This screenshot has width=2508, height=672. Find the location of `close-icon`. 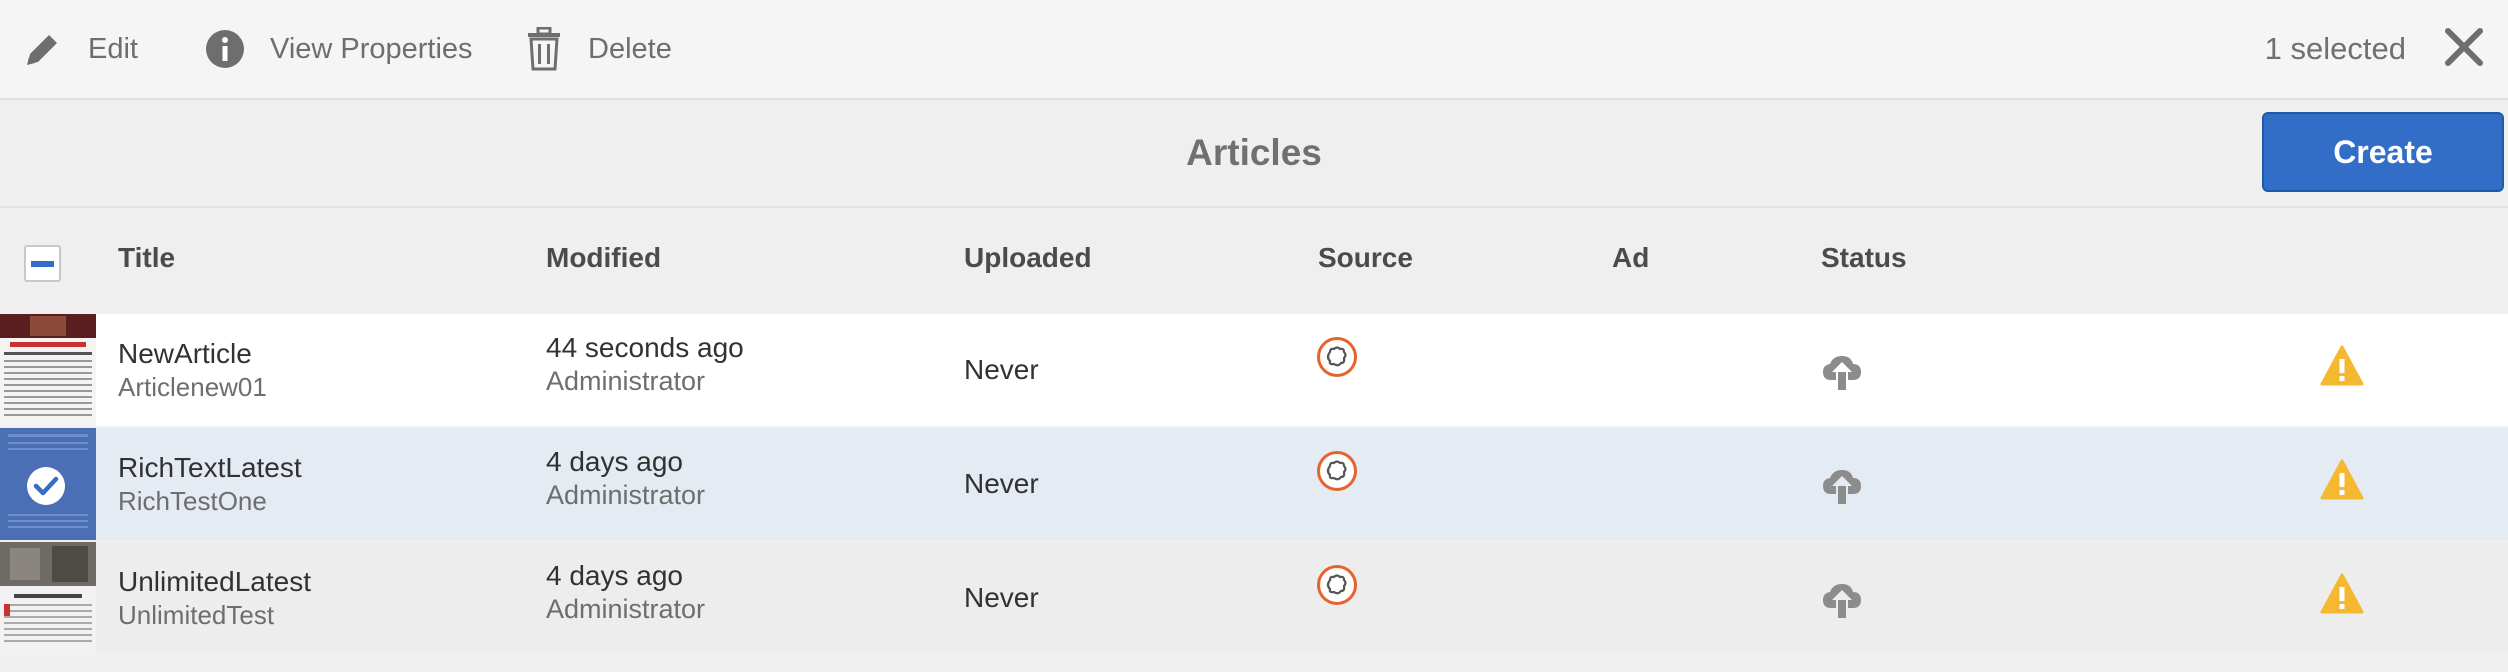

close-icon is located at coordinates (2464, 50).